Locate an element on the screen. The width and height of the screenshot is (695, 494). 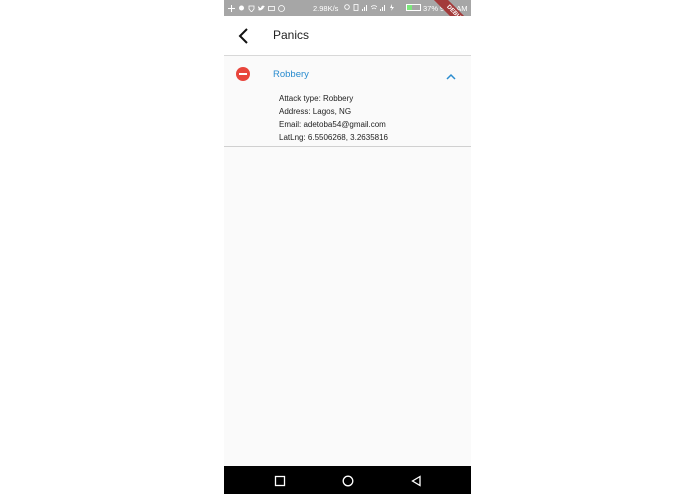
rotate-icon is located at coordinates (356, 7).